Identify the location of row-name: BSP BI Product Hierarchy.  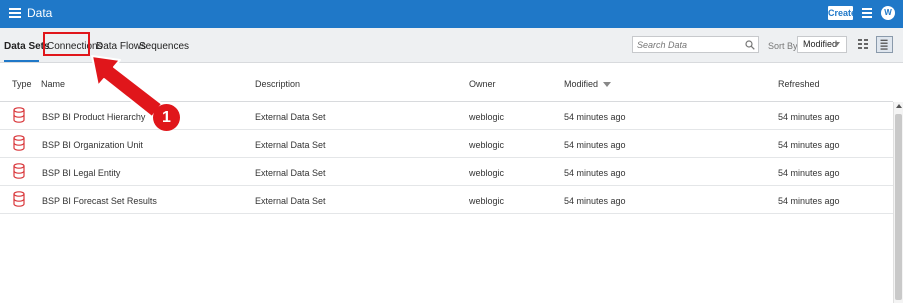
(93, 117).